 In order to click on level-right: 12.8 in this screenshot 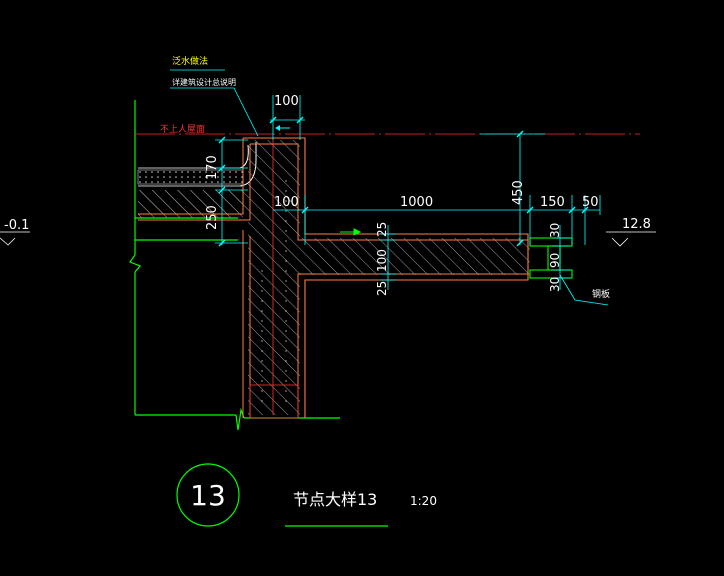, I will do `click(636, 224)`.